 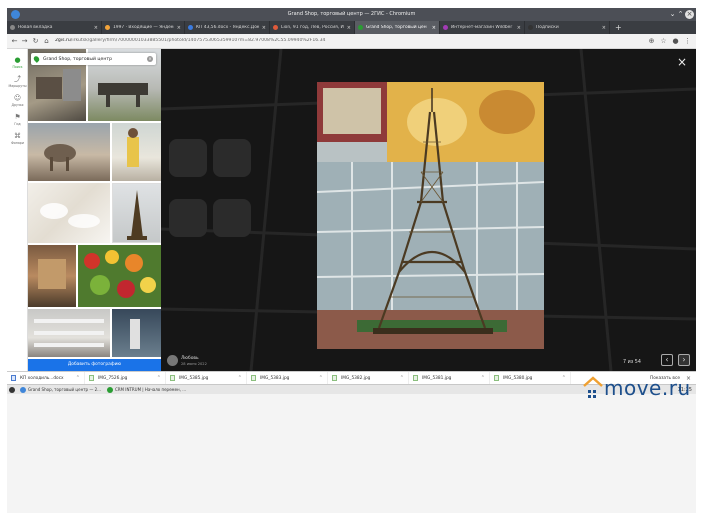 What do you see at coordinates (17, 63) in the screenshot?
I see `rail-item: ● Поиск` at bounding box center [17, 63].